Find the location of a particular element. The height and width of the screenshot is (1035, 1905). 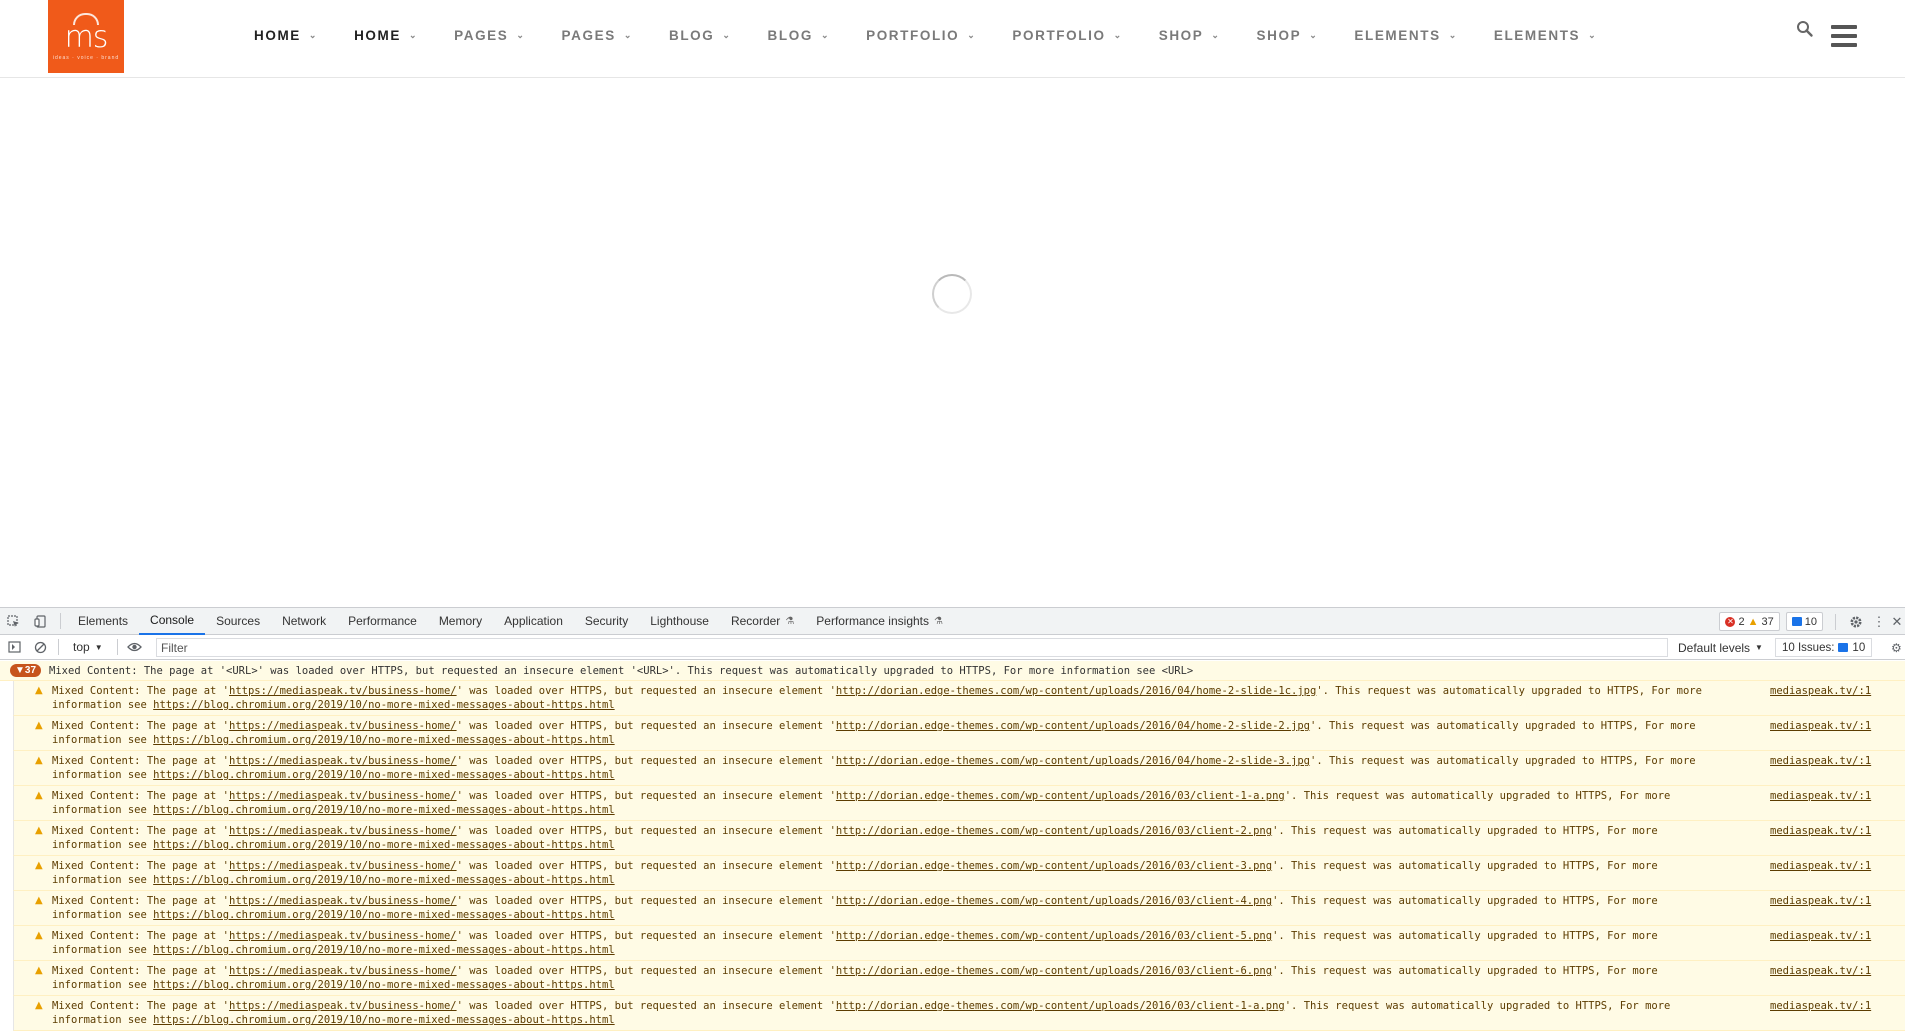

more-options-icon: ⋮ is located at coordinates (1879, 621).